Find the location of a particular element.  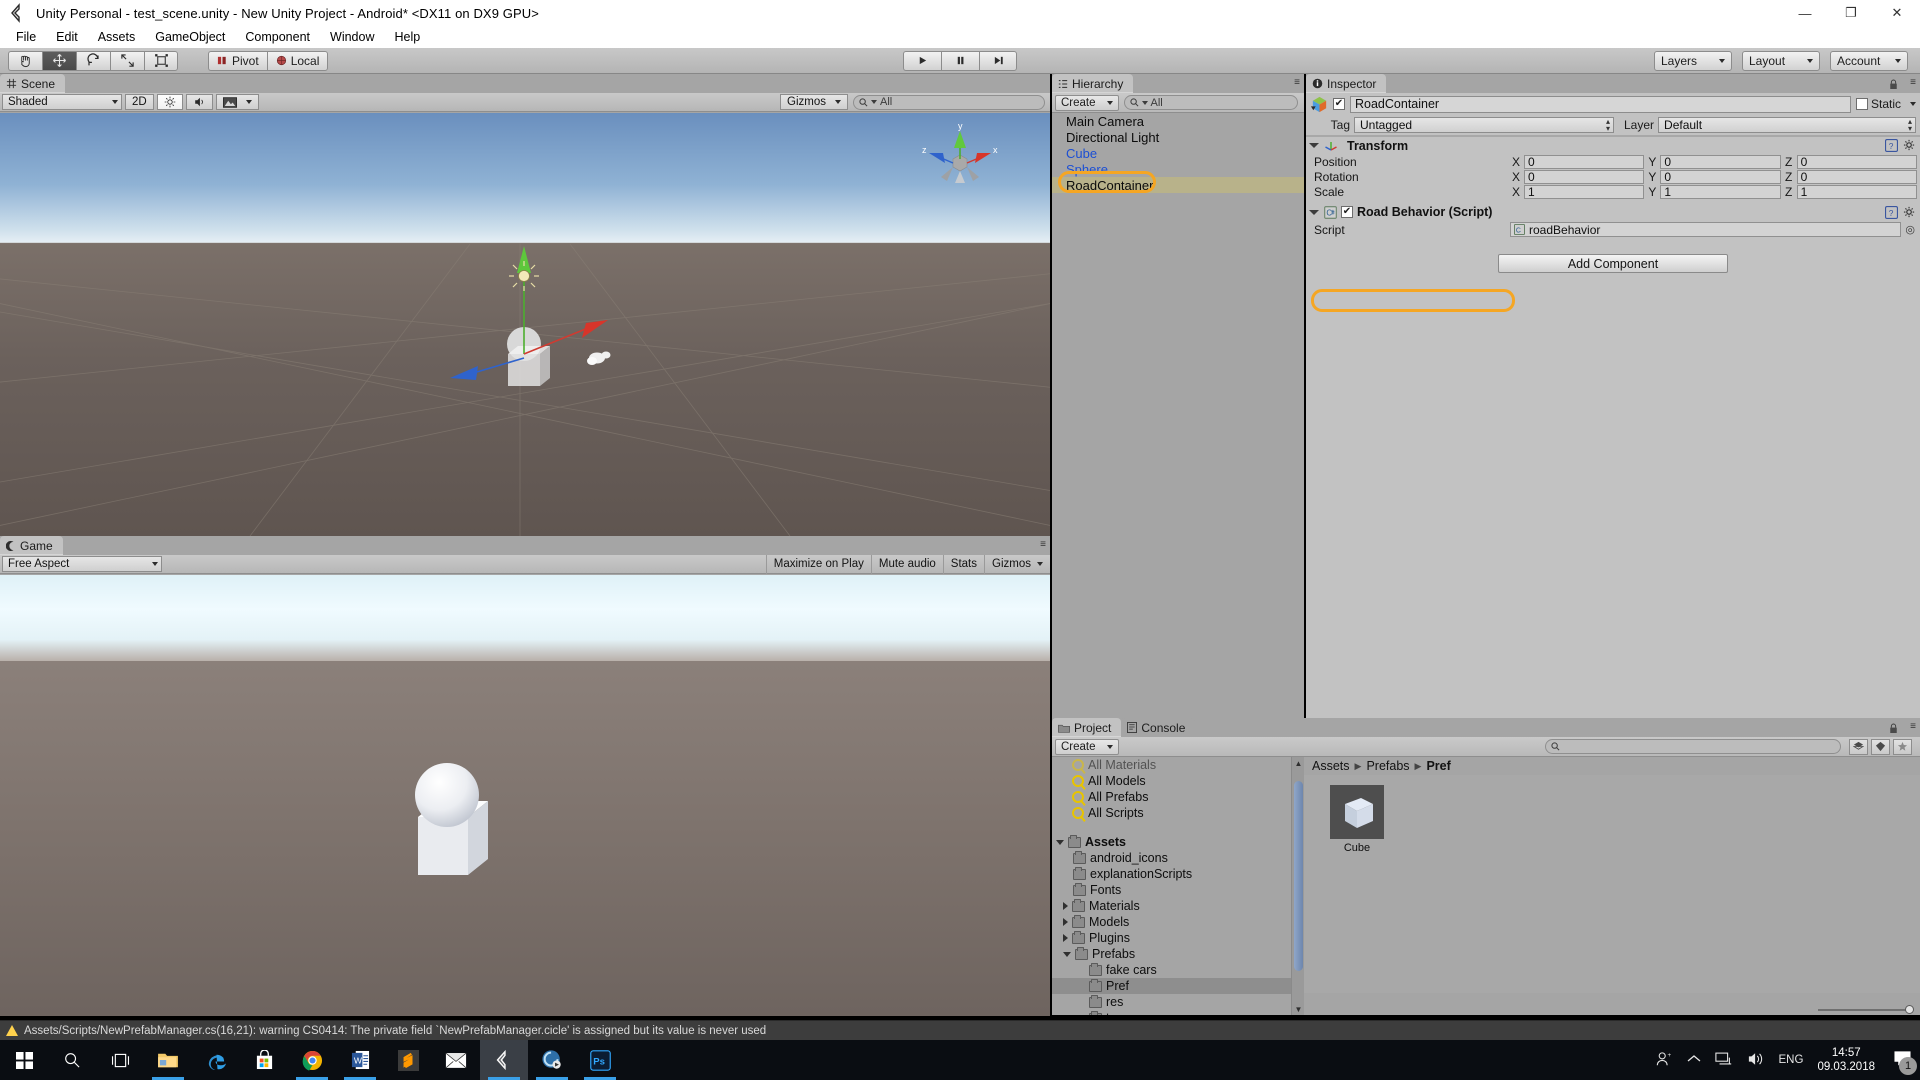

project-tree-plugins: Plugins is located at coordinates (1178, 938).